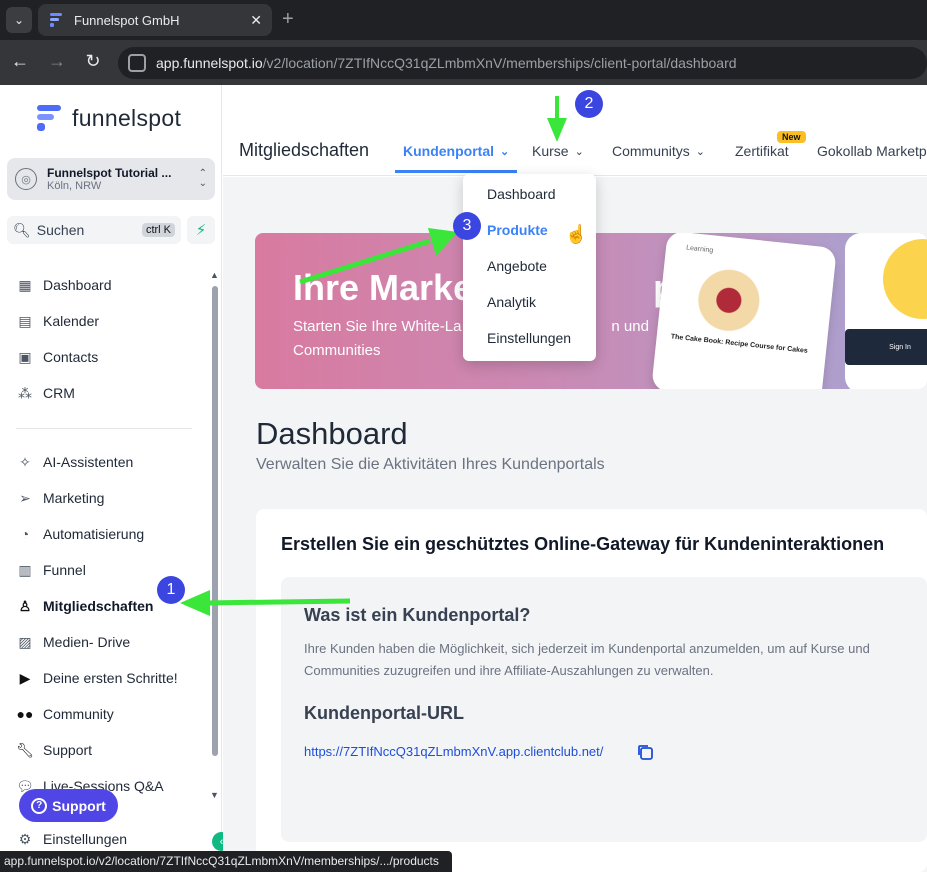 Image resolution: width=927 pixels, height=872 pixels. What do you see at coordinates (56, 20) in the screenshot?
I see `funnelspot-favicon-icon` at bounding box center [56, 20].